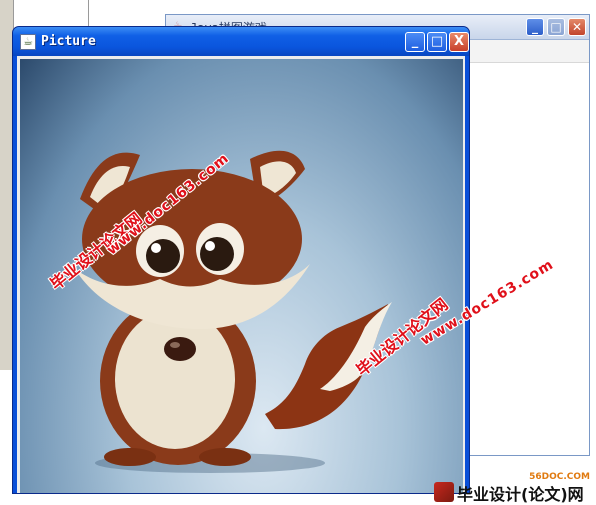 This screenshot has width=596, height=505. I want to click on picture-maximize-button: □, so click(437, 42).